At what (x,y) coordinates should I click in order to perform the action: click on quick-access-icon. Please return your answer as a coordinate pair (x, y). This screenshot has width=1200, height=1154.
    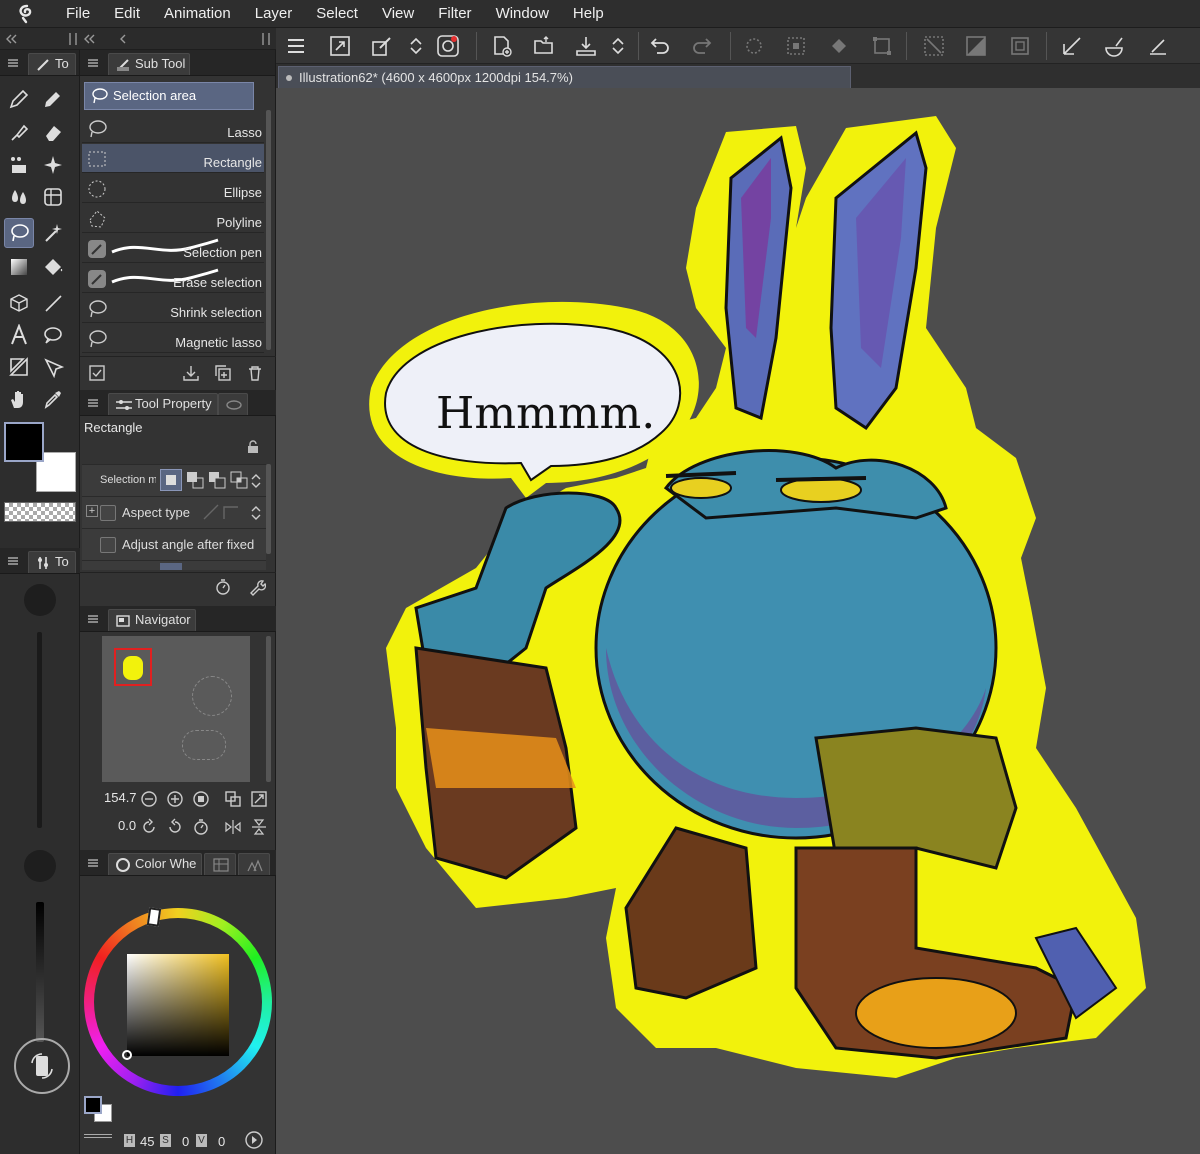
    Looking at the image, I should click on (382, 46).